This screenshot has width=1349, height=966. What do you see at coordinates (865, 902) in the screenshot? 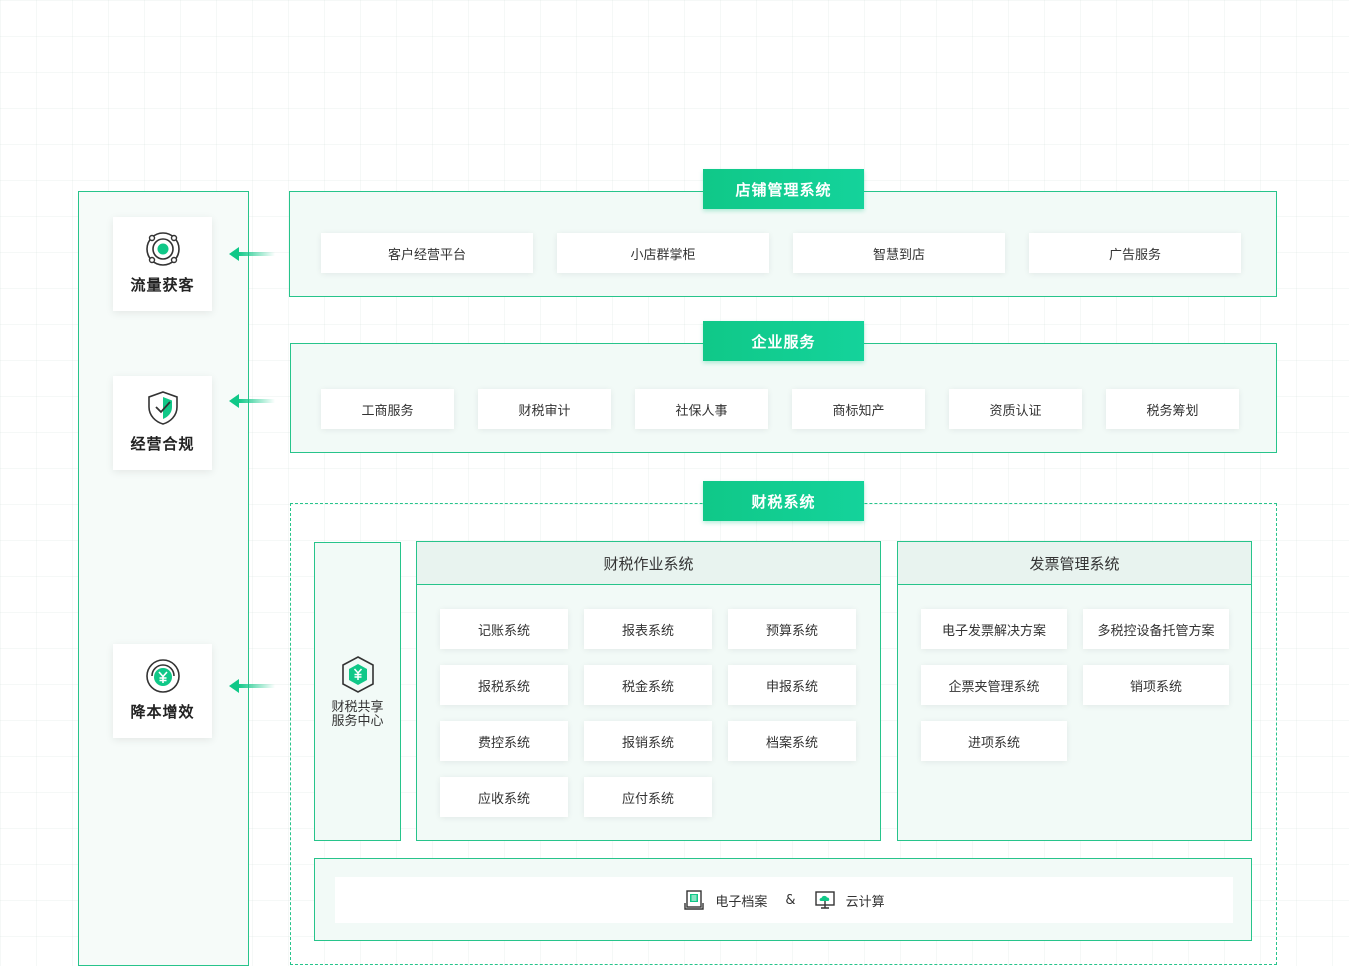
I see `cloud-label: 云计算` at bounding box center [865, 902].